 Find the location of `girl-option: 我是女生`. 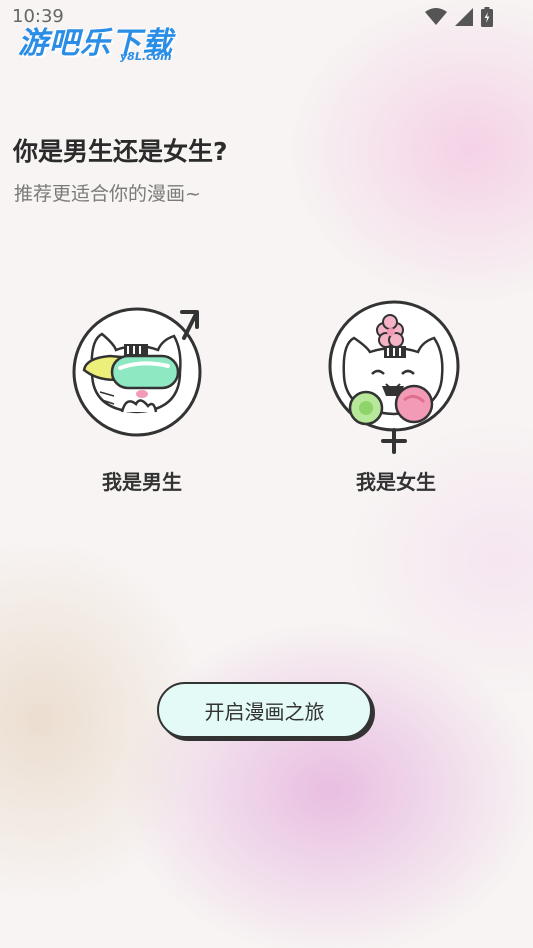

girl-option: 我是女生 is located at coordinates (396, 397).